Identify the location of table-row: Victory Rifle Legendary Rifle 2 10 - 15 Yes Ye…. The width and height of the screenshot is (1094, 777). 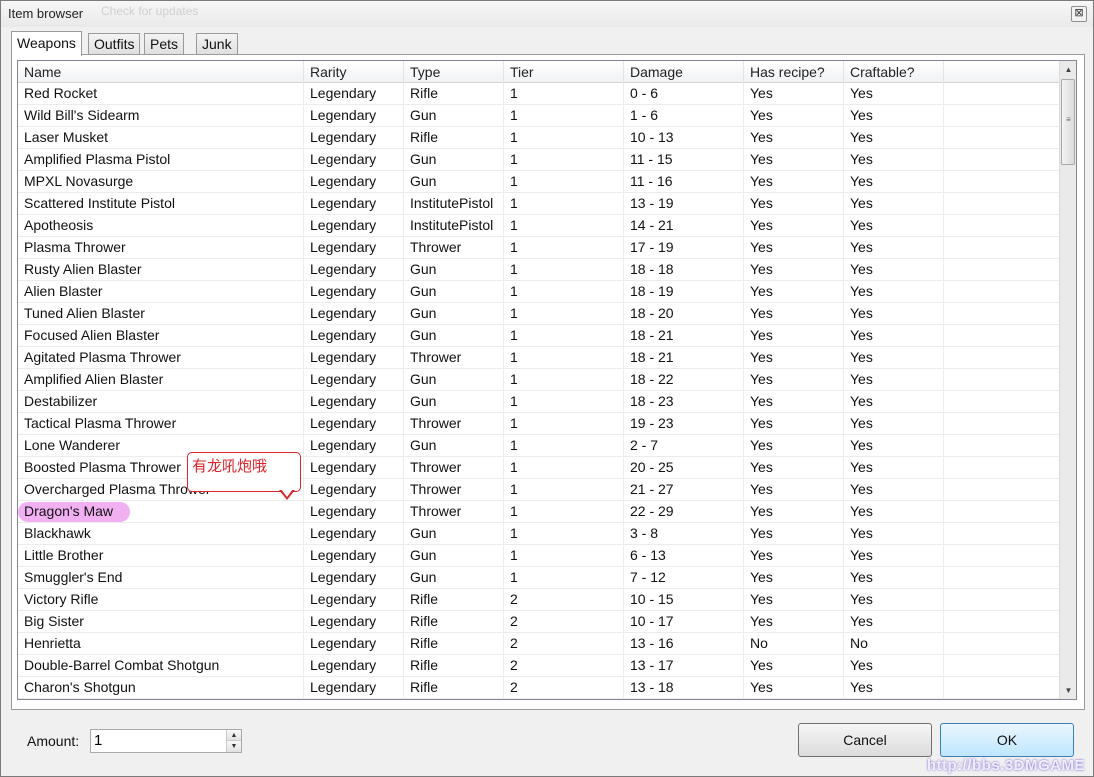
(539, 600).